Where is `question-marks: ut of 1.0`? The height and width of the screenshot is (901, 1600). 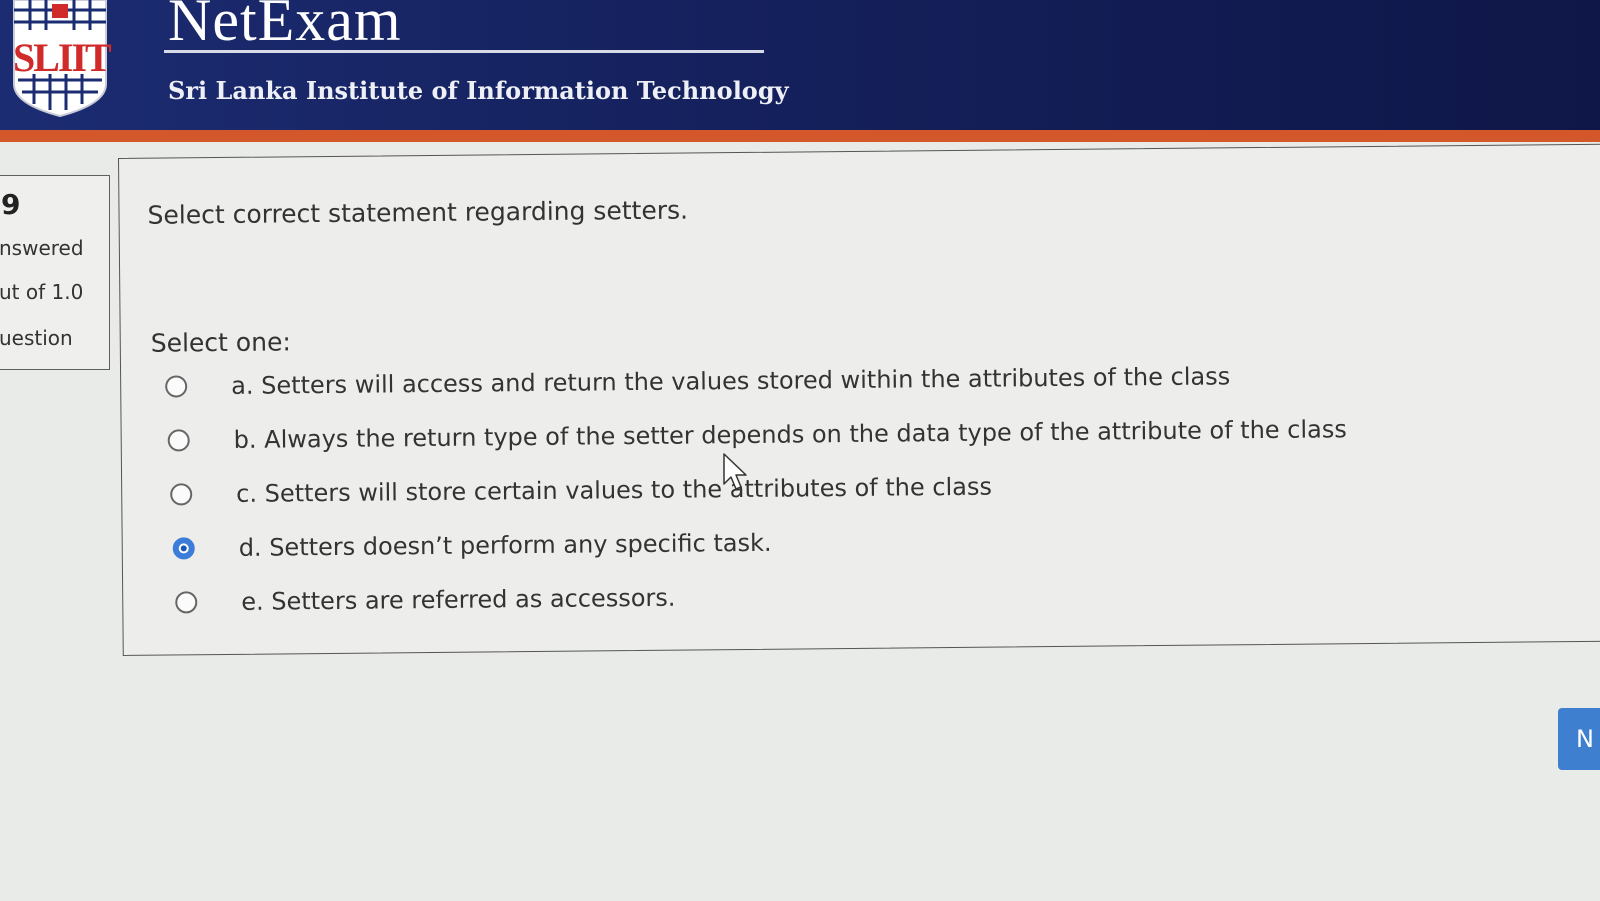 question-marks: ut of 1.0 is located at coordinates (42, 292).